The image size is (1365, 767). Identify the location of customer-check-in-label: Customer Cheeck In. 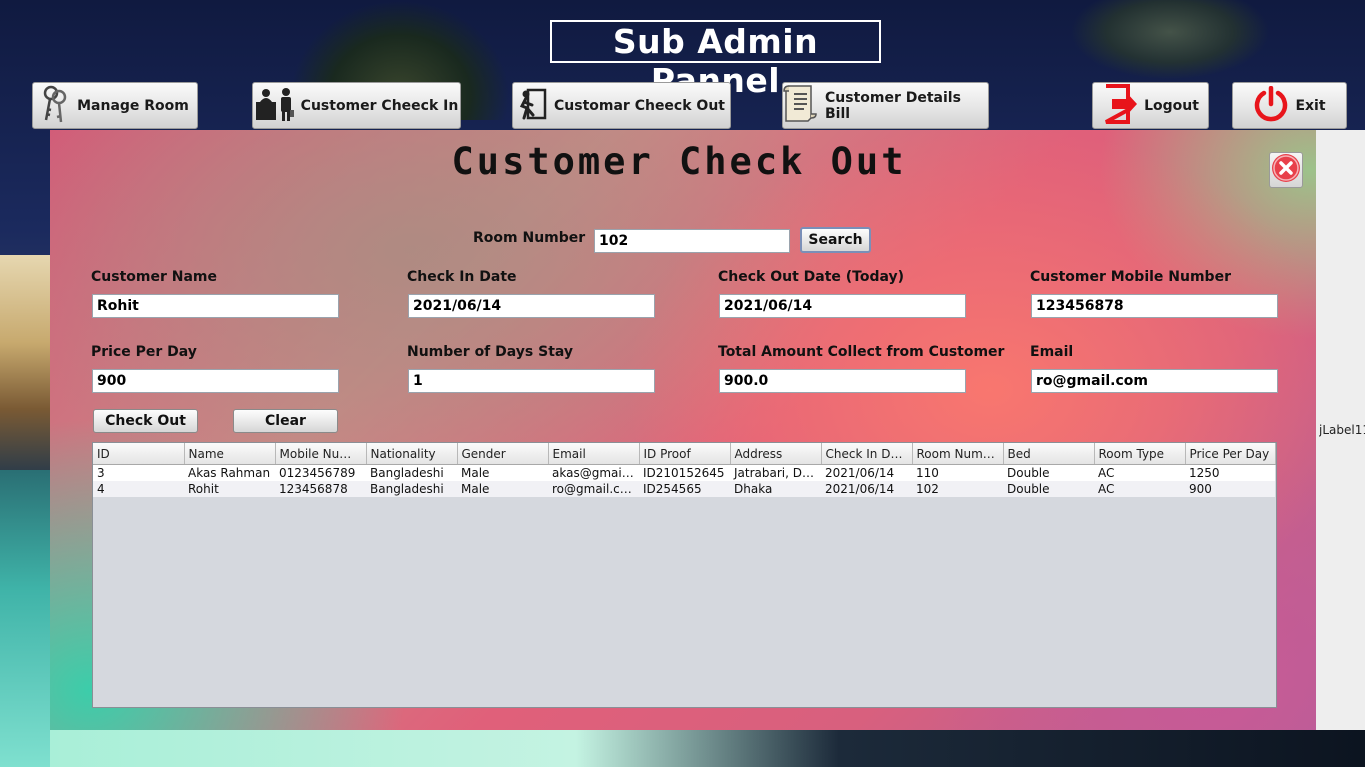
(379, 105).